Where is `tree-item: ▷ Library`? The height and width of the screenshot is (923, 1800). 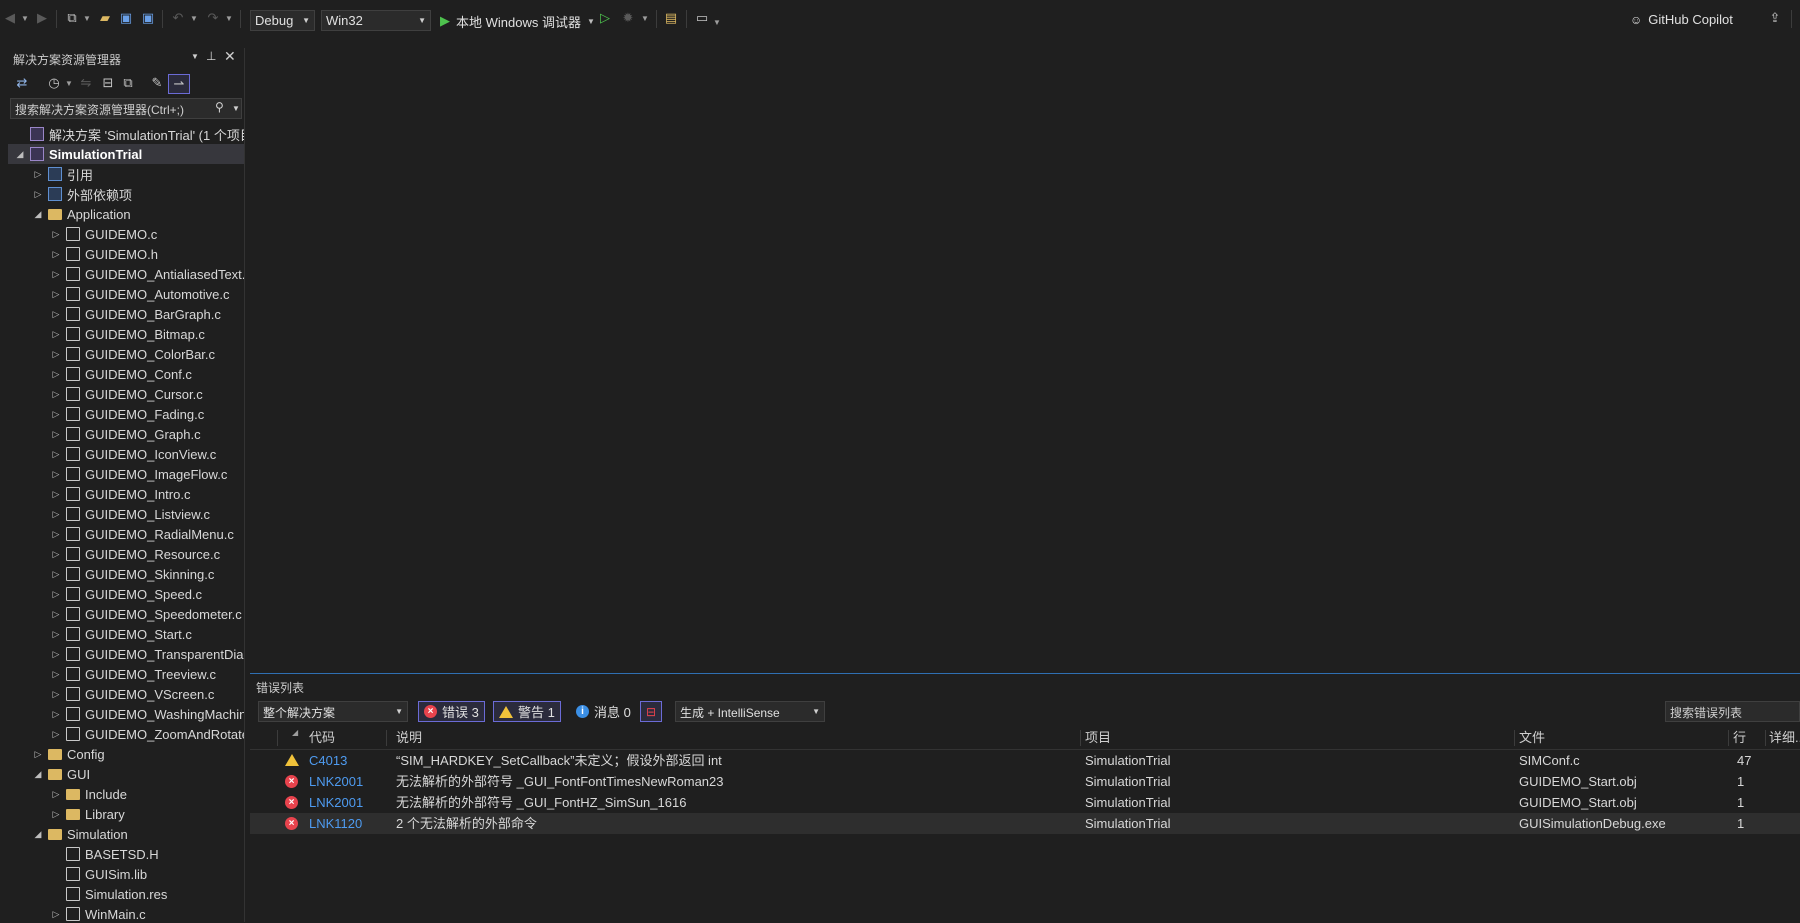 tree-item: ▷ Library is located at coordinates (126, 814).